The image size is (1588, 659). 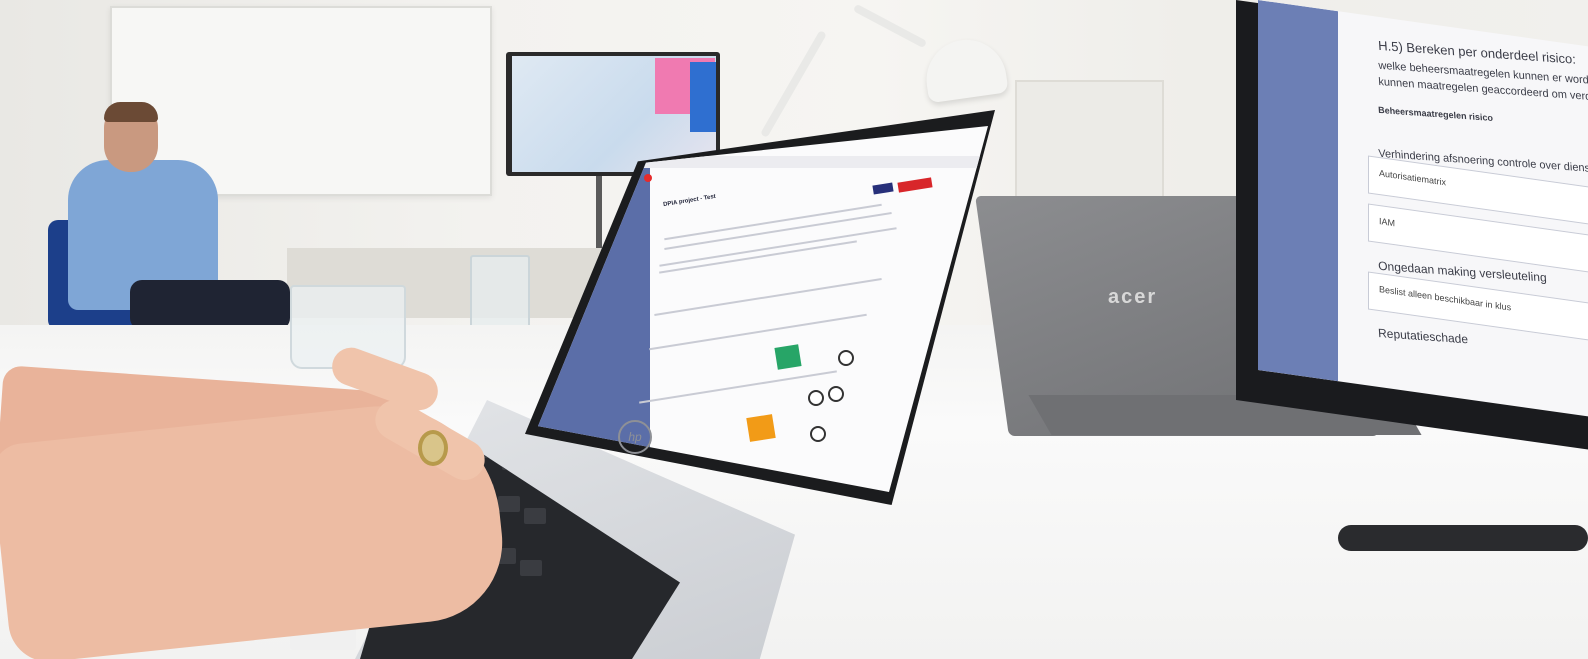 I want to click on person-legs, so click(x=210, y=305).